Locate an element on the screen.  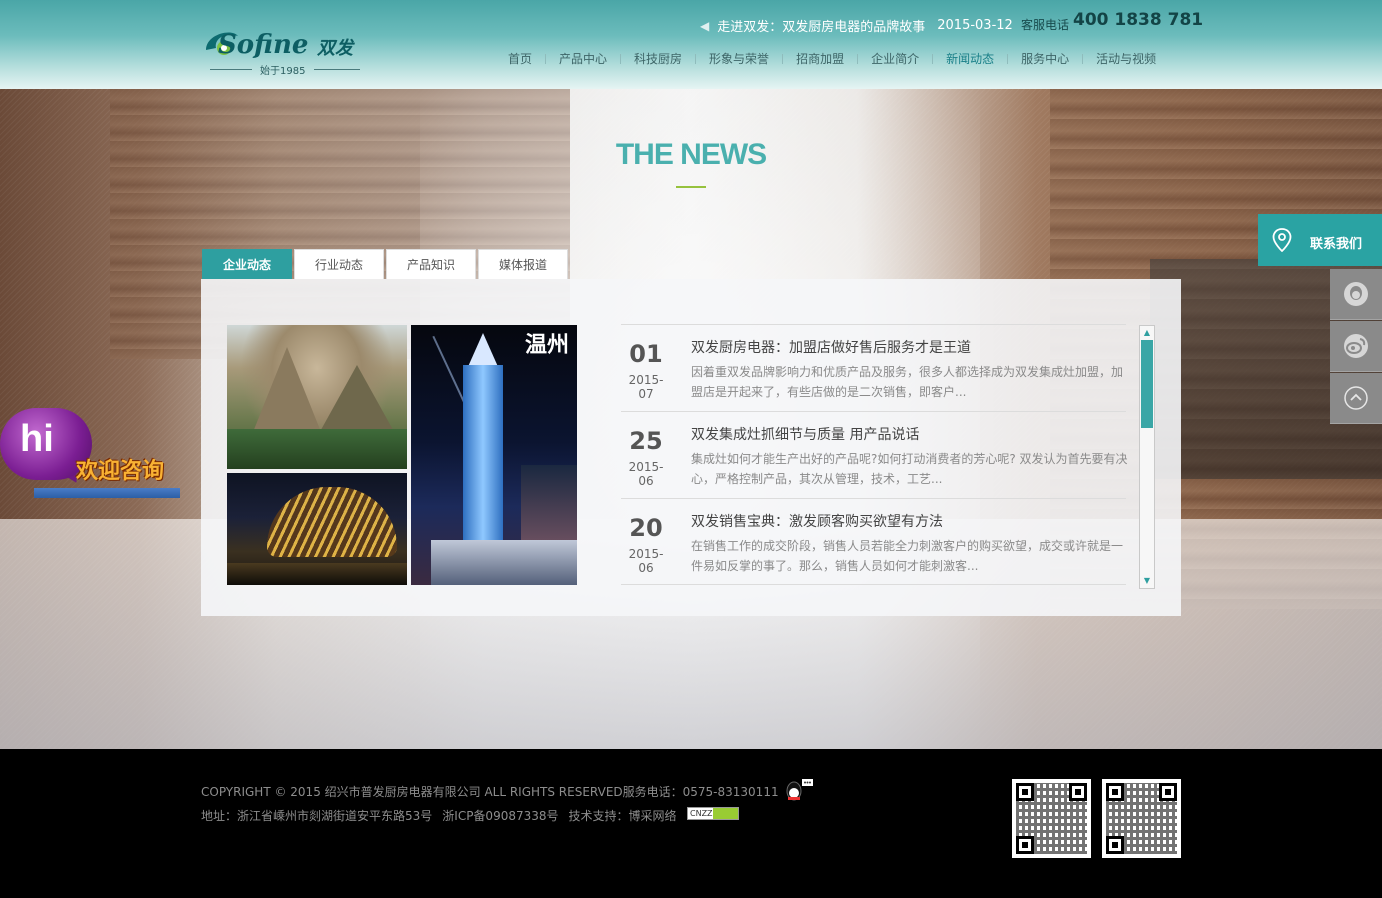
news-day: 20 is located at coordinates (646, 528).